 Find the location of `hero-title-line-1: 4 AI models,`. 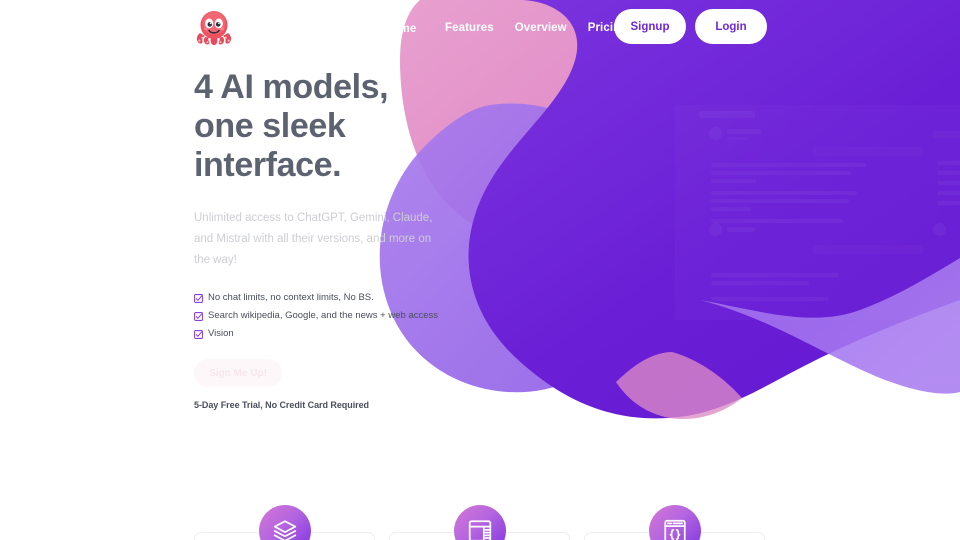

hero-title-line-1: 4 AI models, is located at coordinates (291, 87).